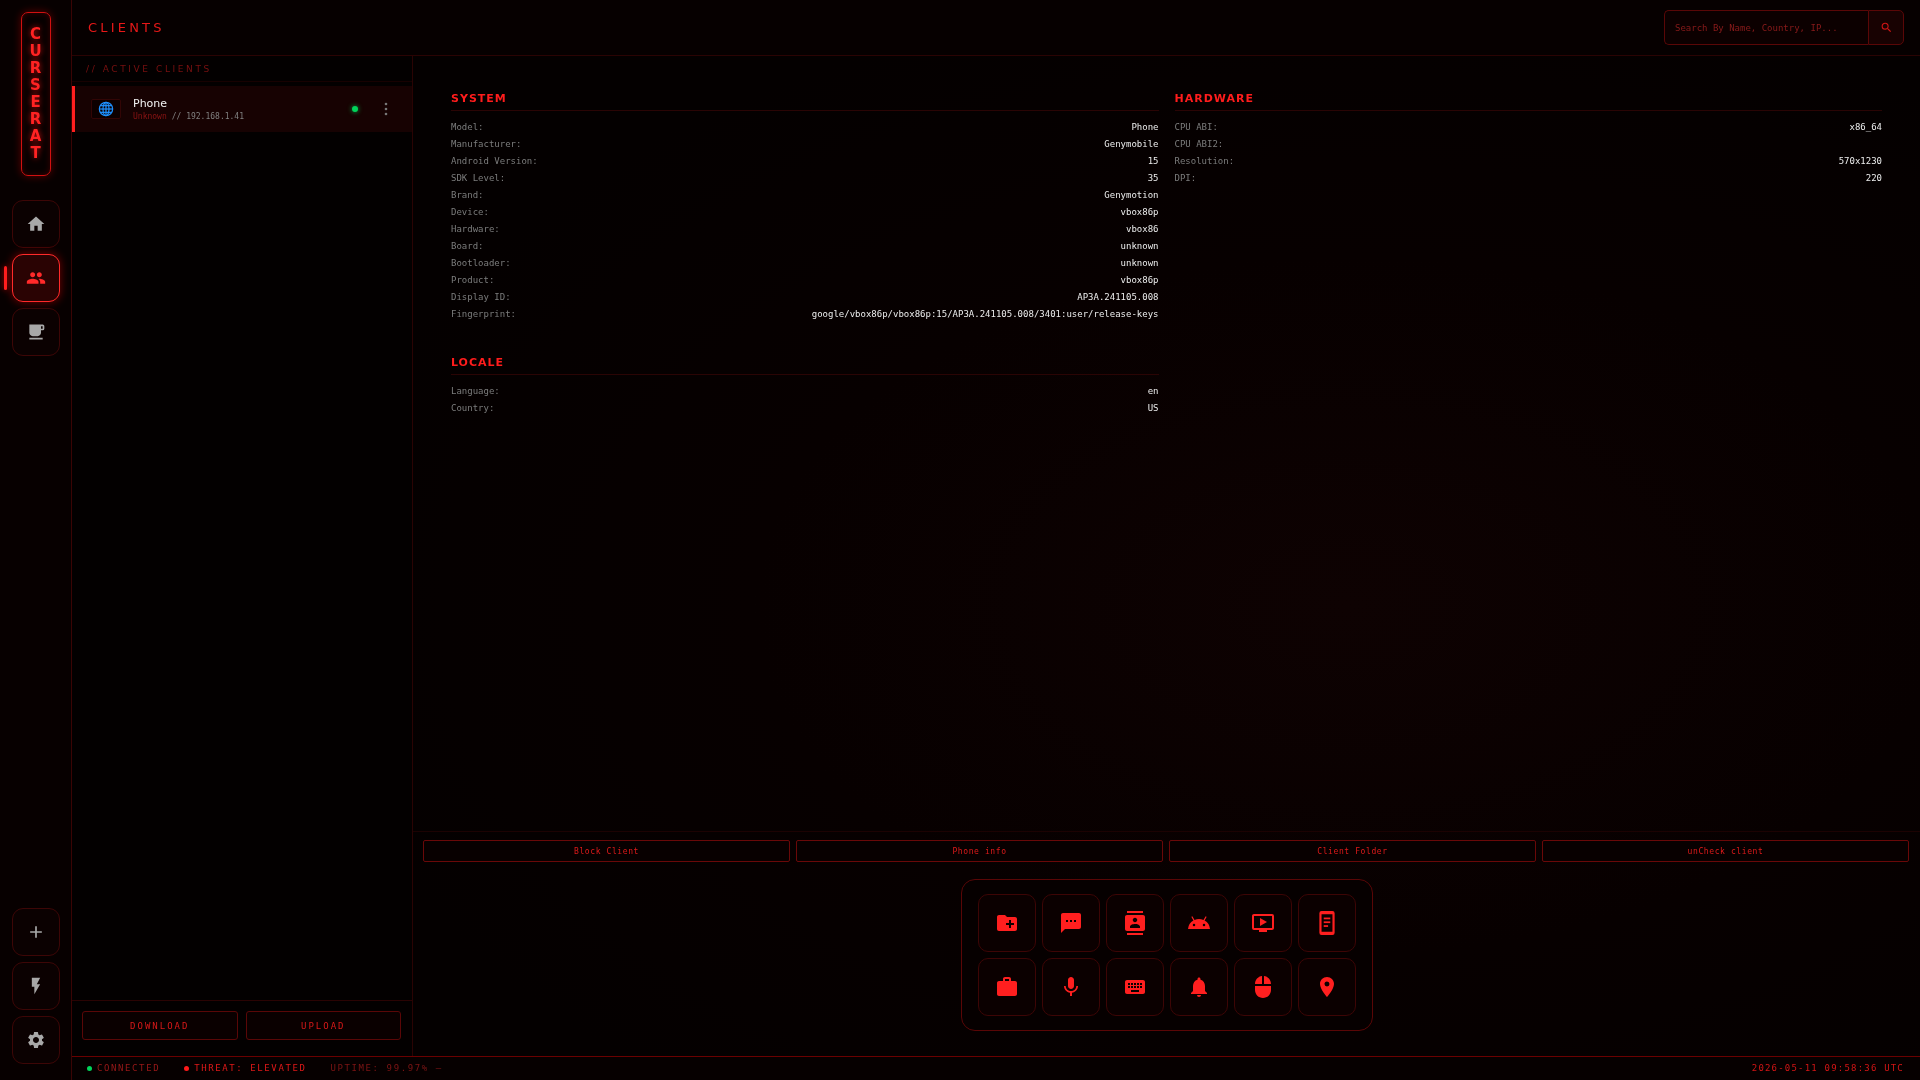  I want to click on app-logo: CURSE RAT, so click(35, 94).